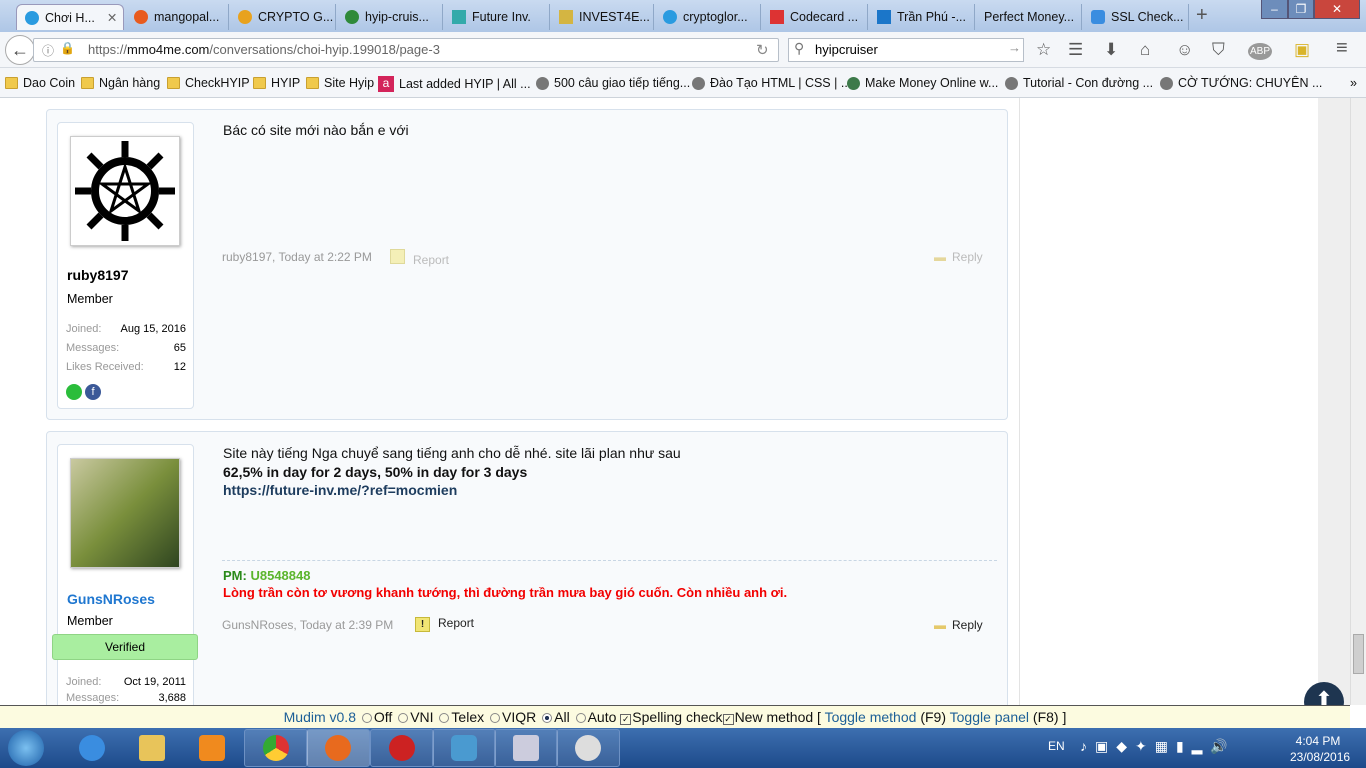  I want to click on tab: Future Inv., so click(497, 17).